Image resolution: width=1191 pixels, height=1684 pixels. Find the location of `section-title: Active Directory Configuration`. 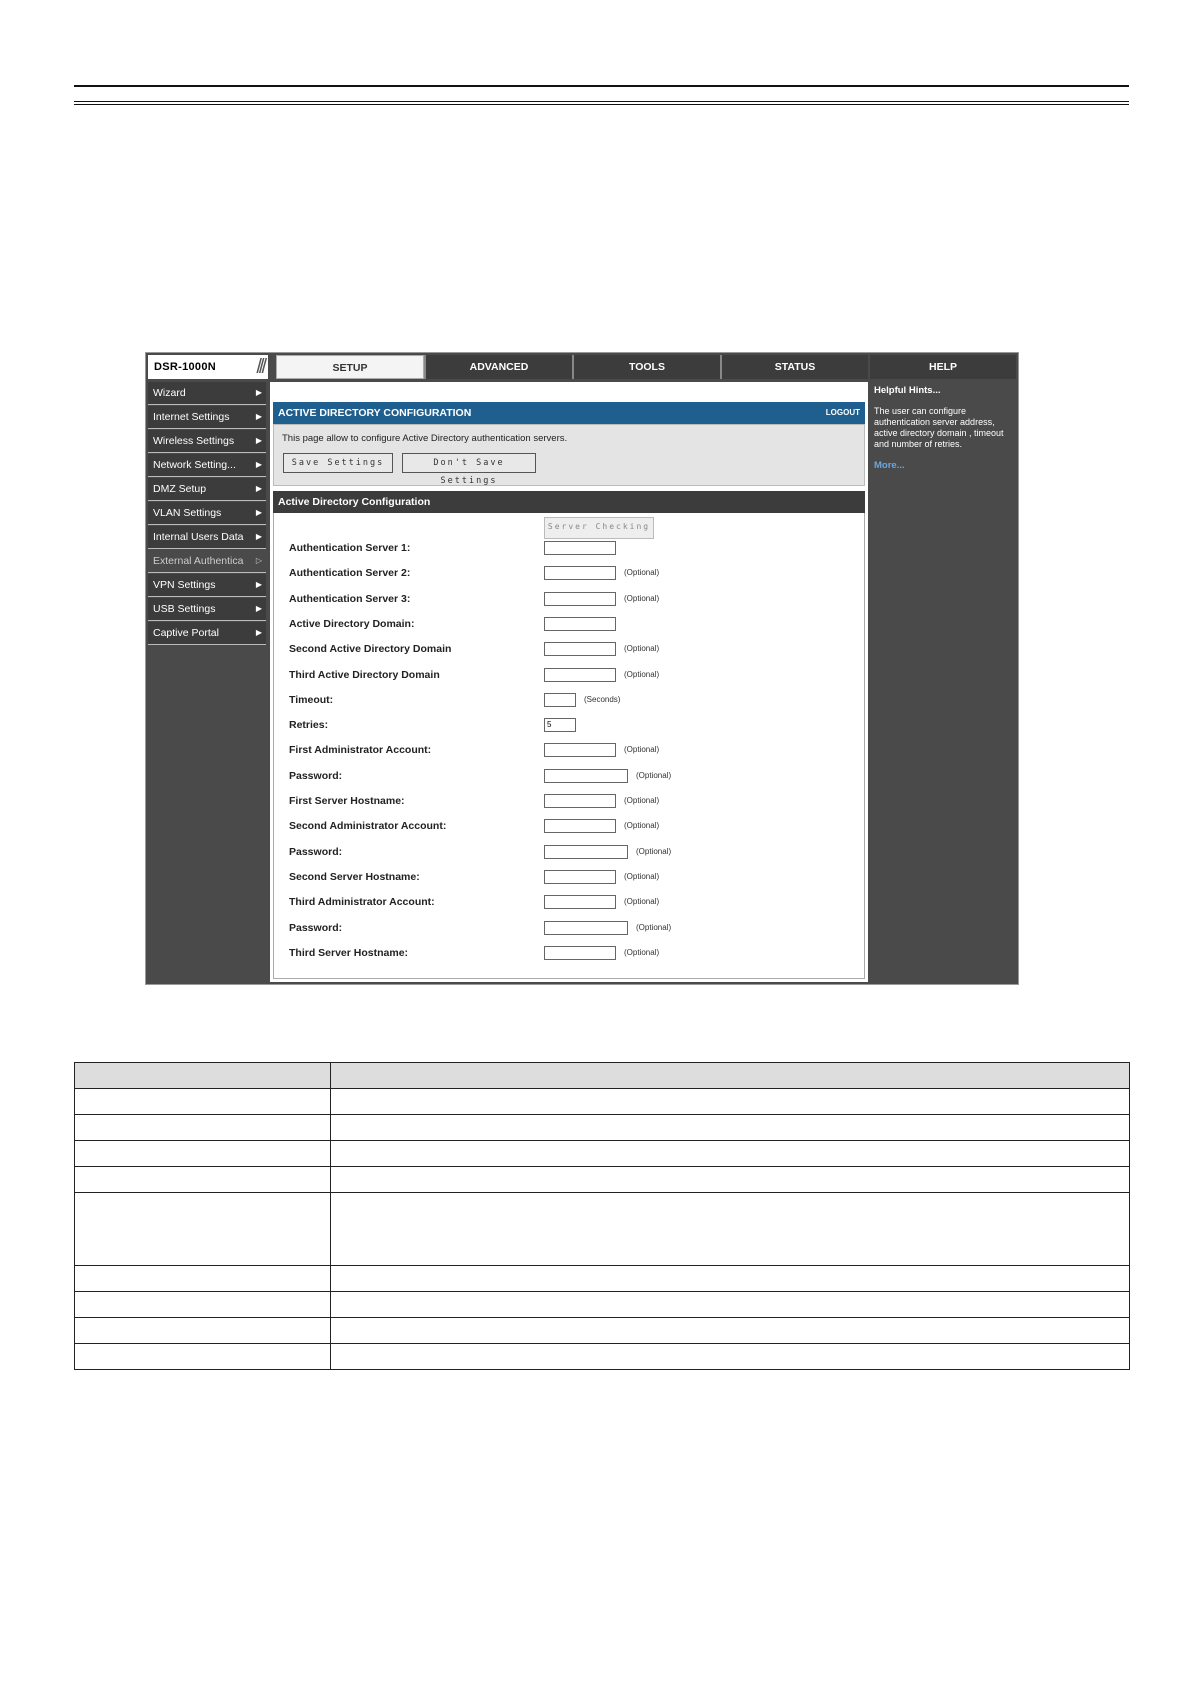

section-title: Active Directory Configuration is located at coordinates (569, 502).